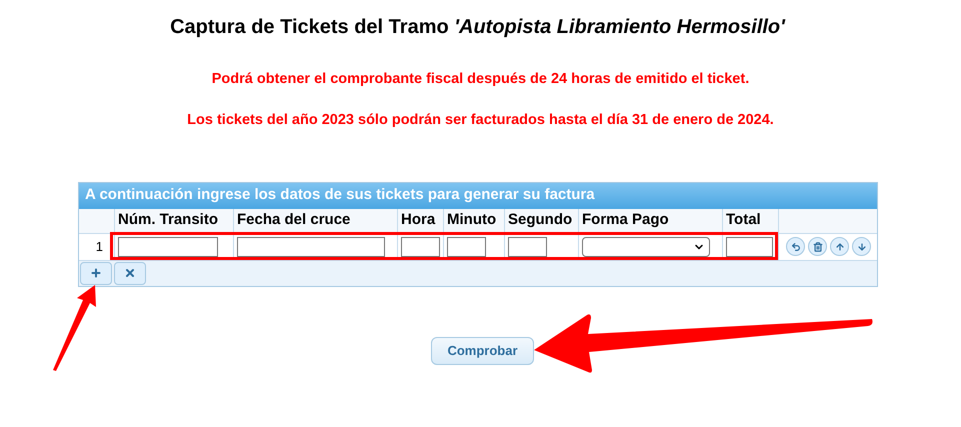 This screenshot has height=427, width=961. I want to click on plus-icon, so click(96, 273).